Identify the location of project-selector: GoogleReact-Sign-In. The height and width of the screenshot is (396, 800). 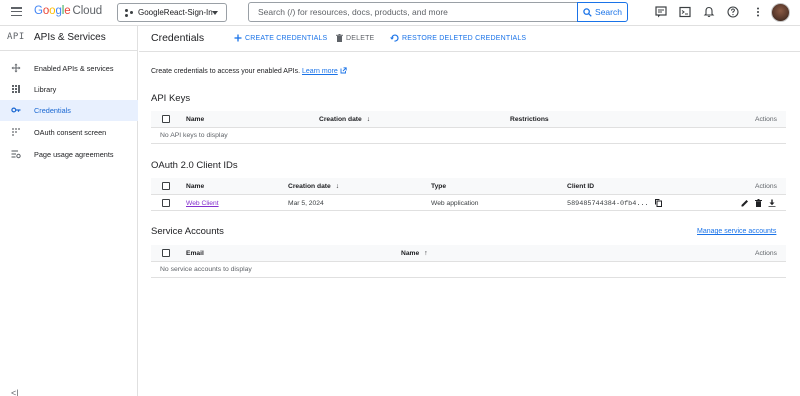
(172, 12).